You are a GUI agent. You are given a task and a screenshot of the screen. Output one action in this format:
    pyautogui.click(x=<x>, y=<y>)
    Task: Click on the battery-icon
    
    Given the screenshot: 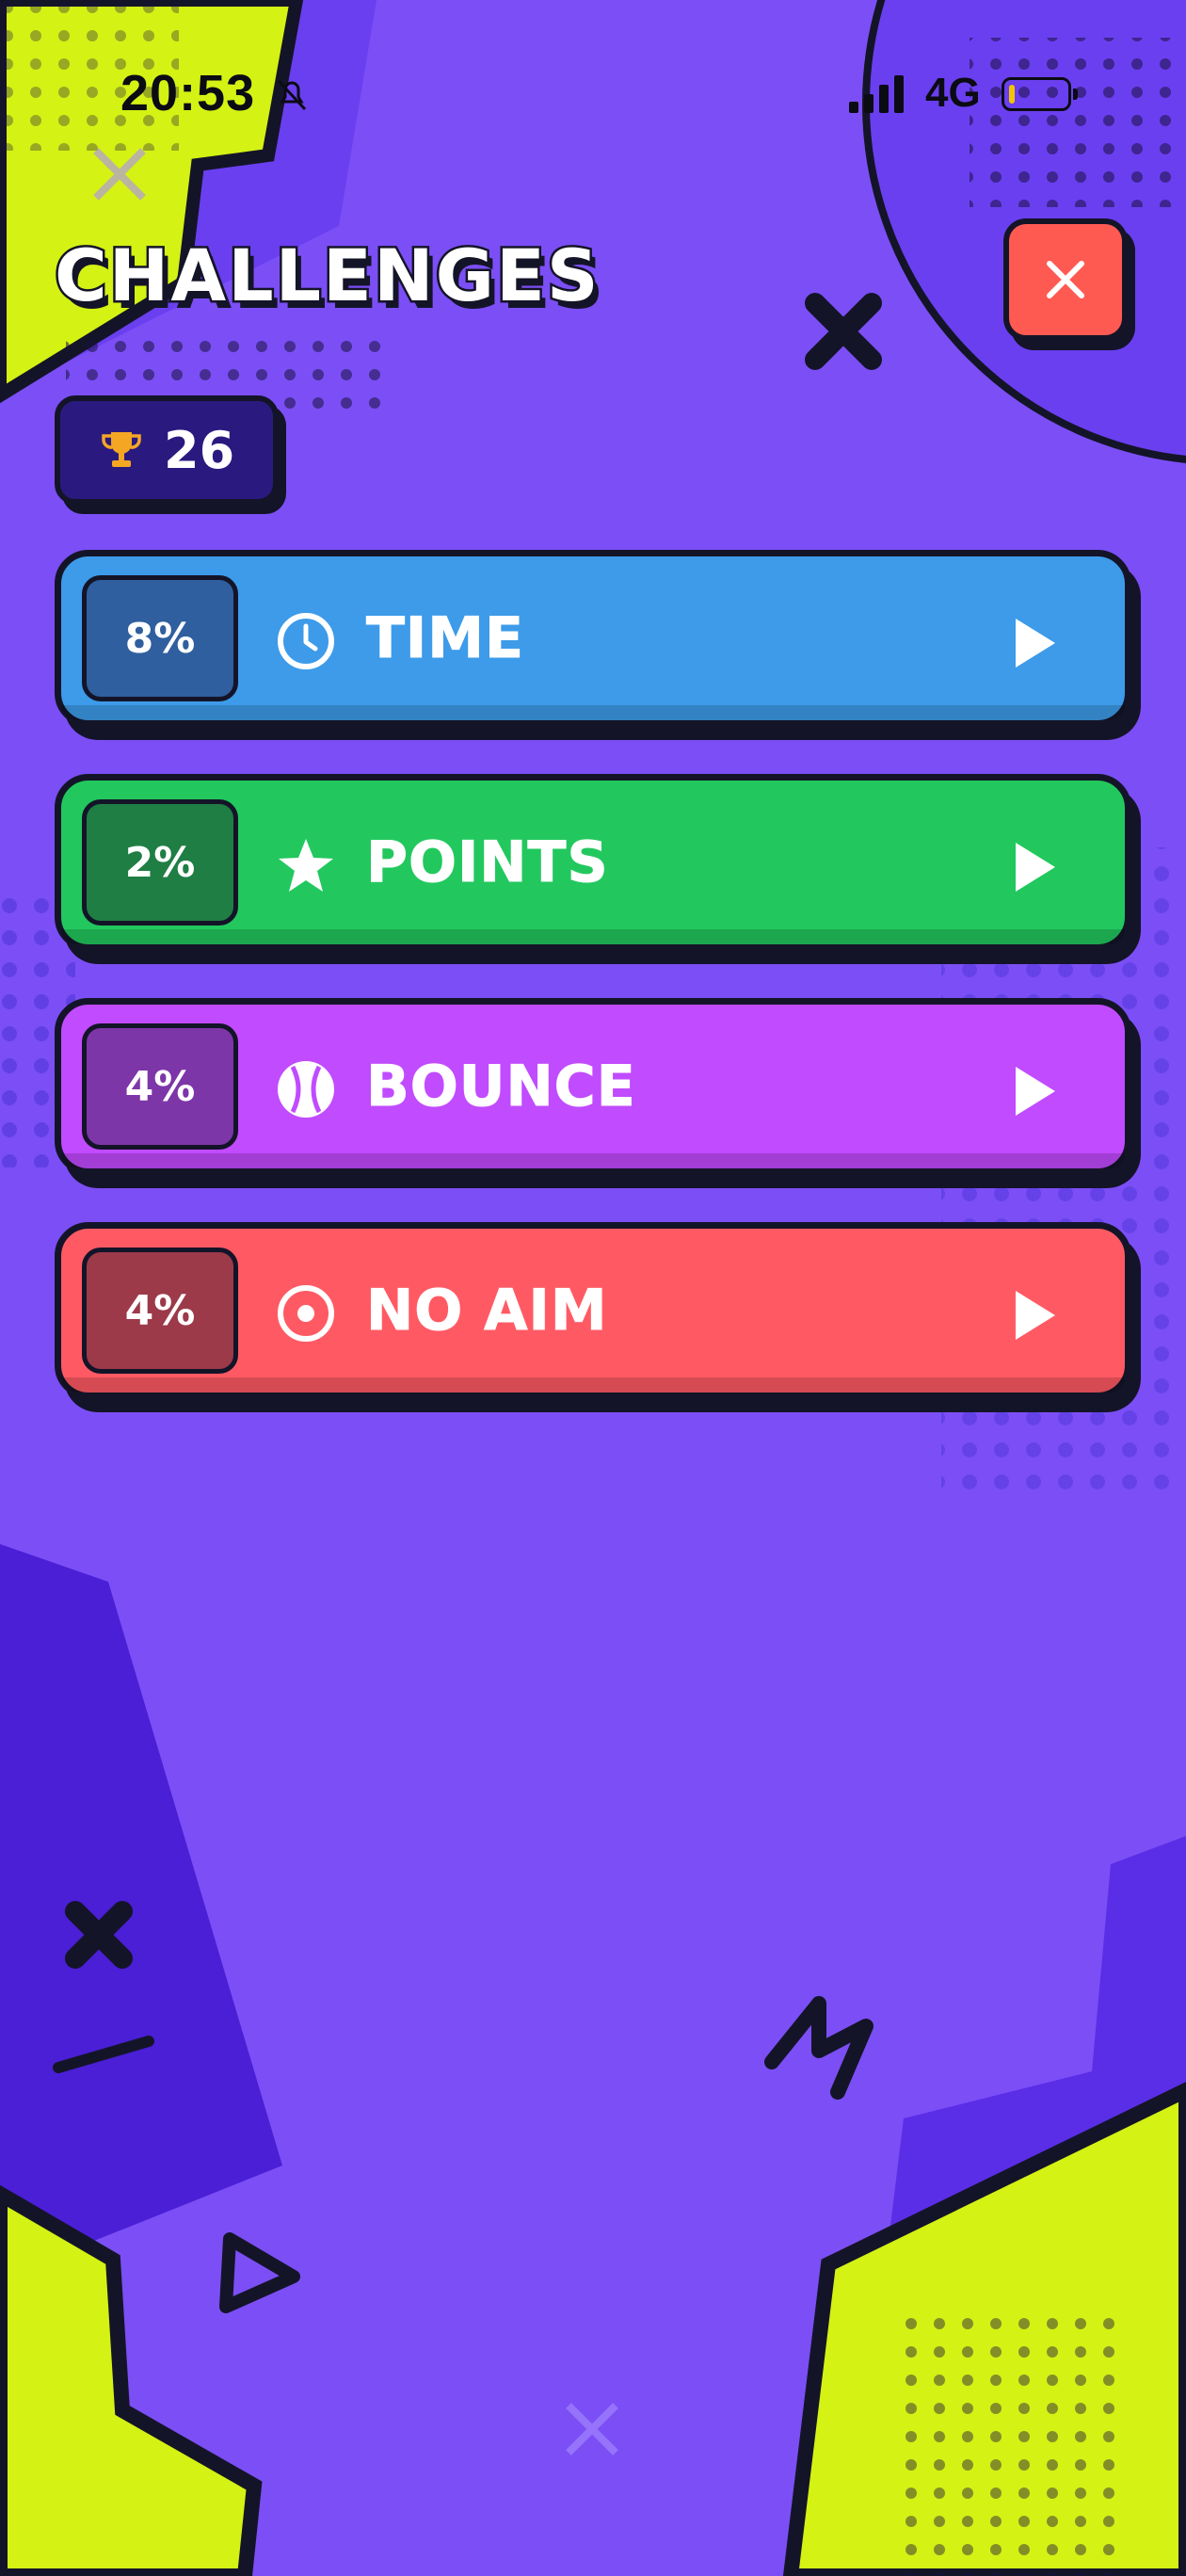 What is the action you would take?
    pyautogui.click(x=1040, y=94)
    